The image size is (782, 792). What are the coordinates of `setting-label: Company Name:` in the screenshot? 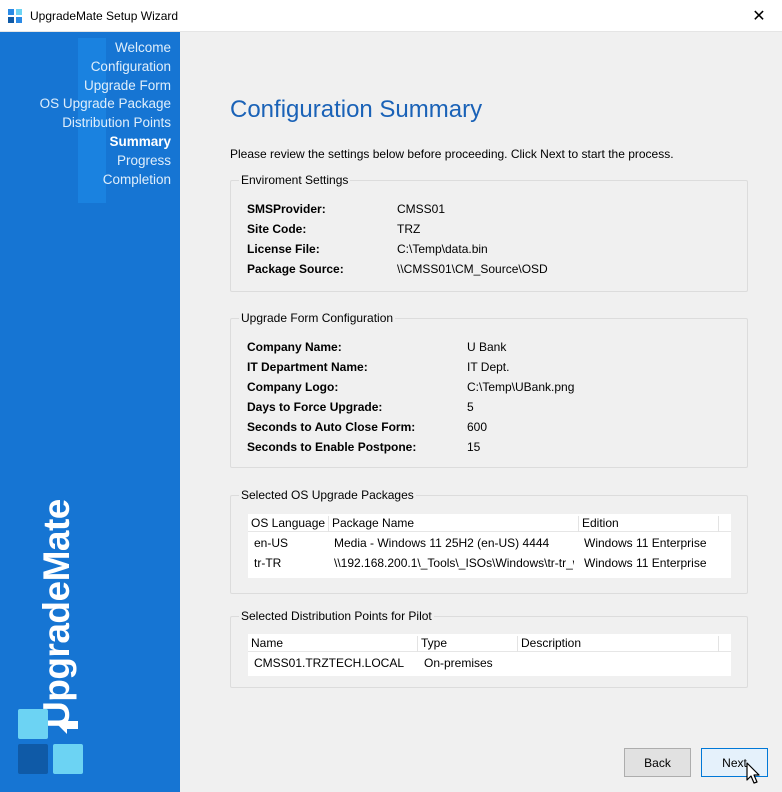 It's located at (294, 347).